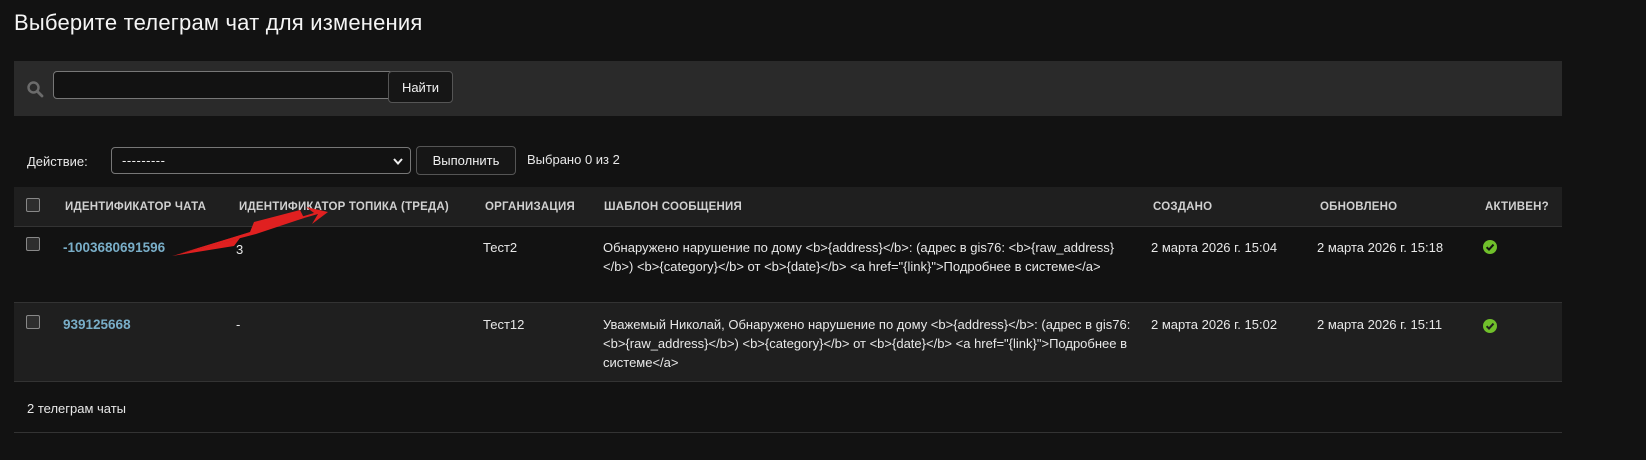  What do you see at coordinates (500, 247) in the screenshot?
I see `organization-cell: Тест2` at bounding box center [500, 247].